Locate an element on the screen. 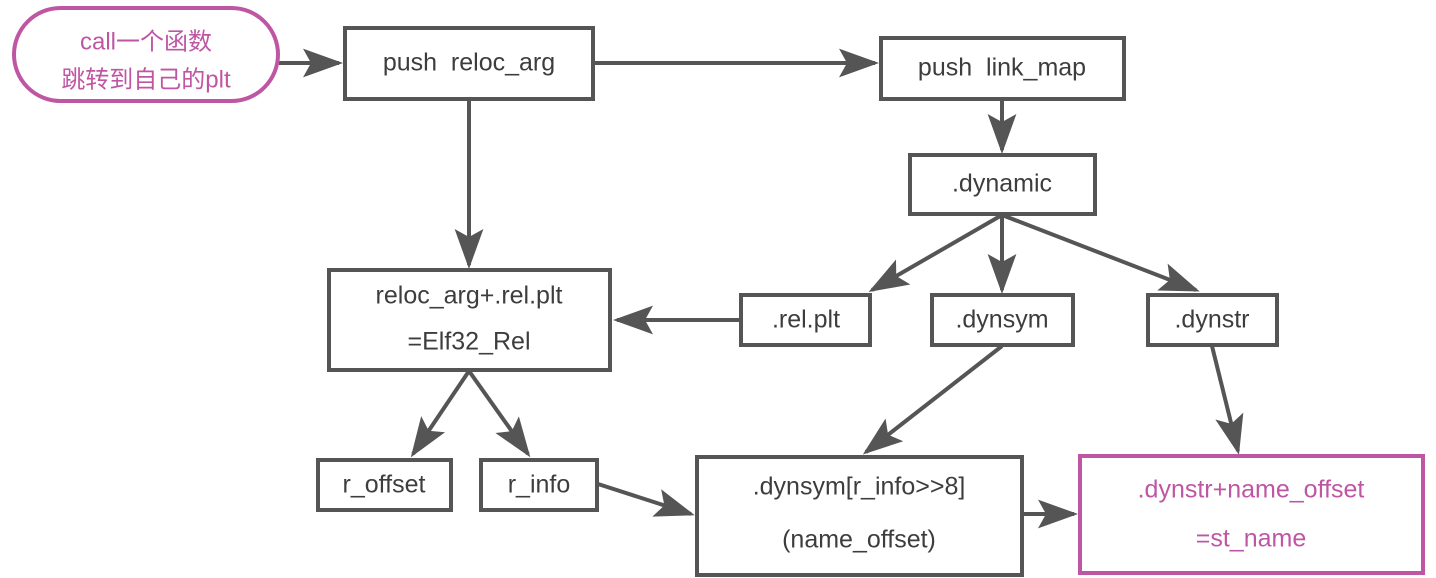 This screenshot has width=1436, height=578. node-dynstr-name-offset-shape is located at coordinates (1251, 514).